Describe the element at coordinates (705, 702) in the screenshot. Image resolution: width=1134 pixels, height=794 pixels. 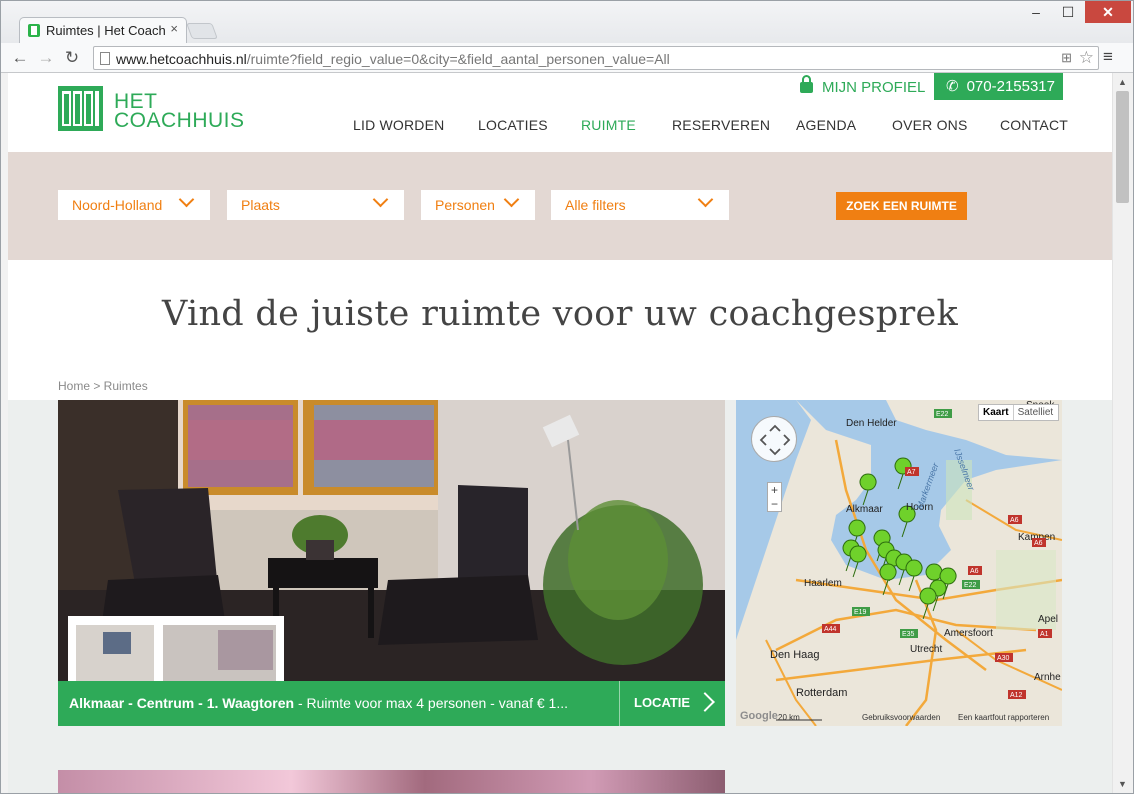
I see `chevron-right-icon` at that location.